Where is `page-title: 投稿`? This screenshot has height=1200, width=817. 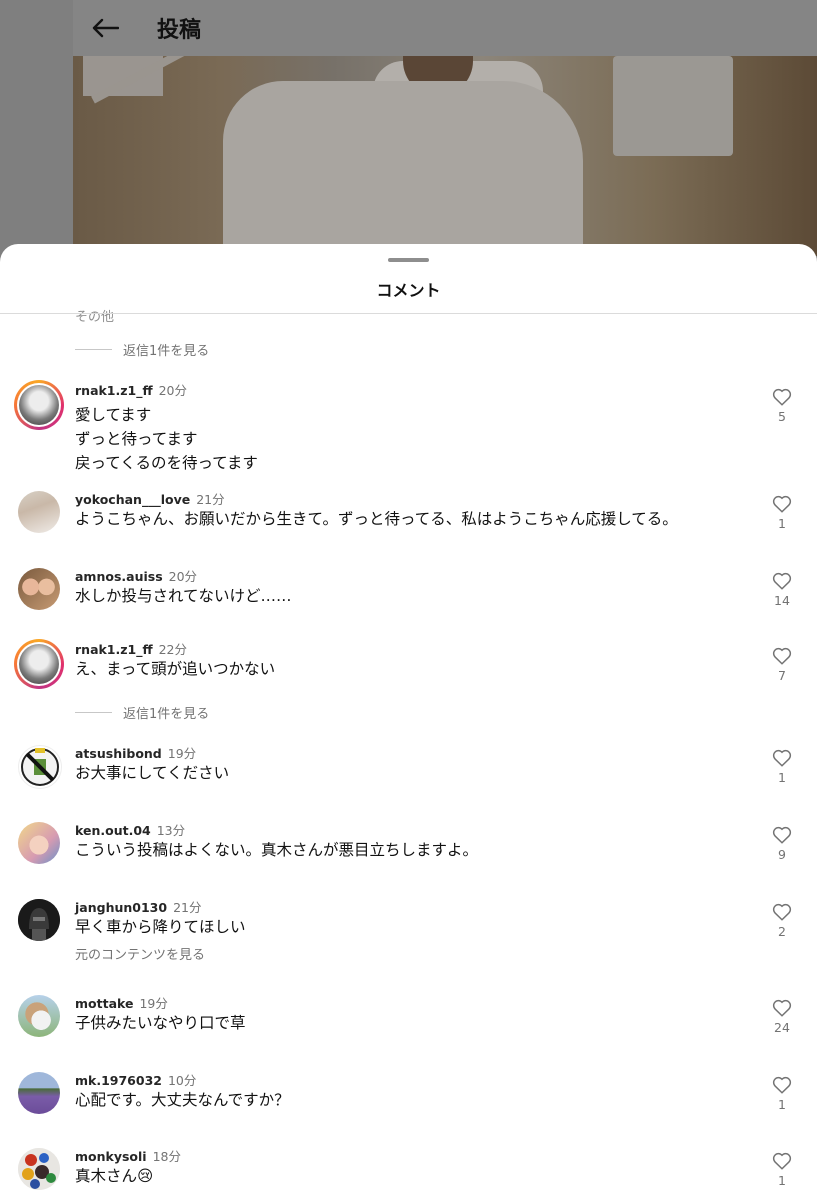
page-title: 投稿 is located at coordinates (179, 30).